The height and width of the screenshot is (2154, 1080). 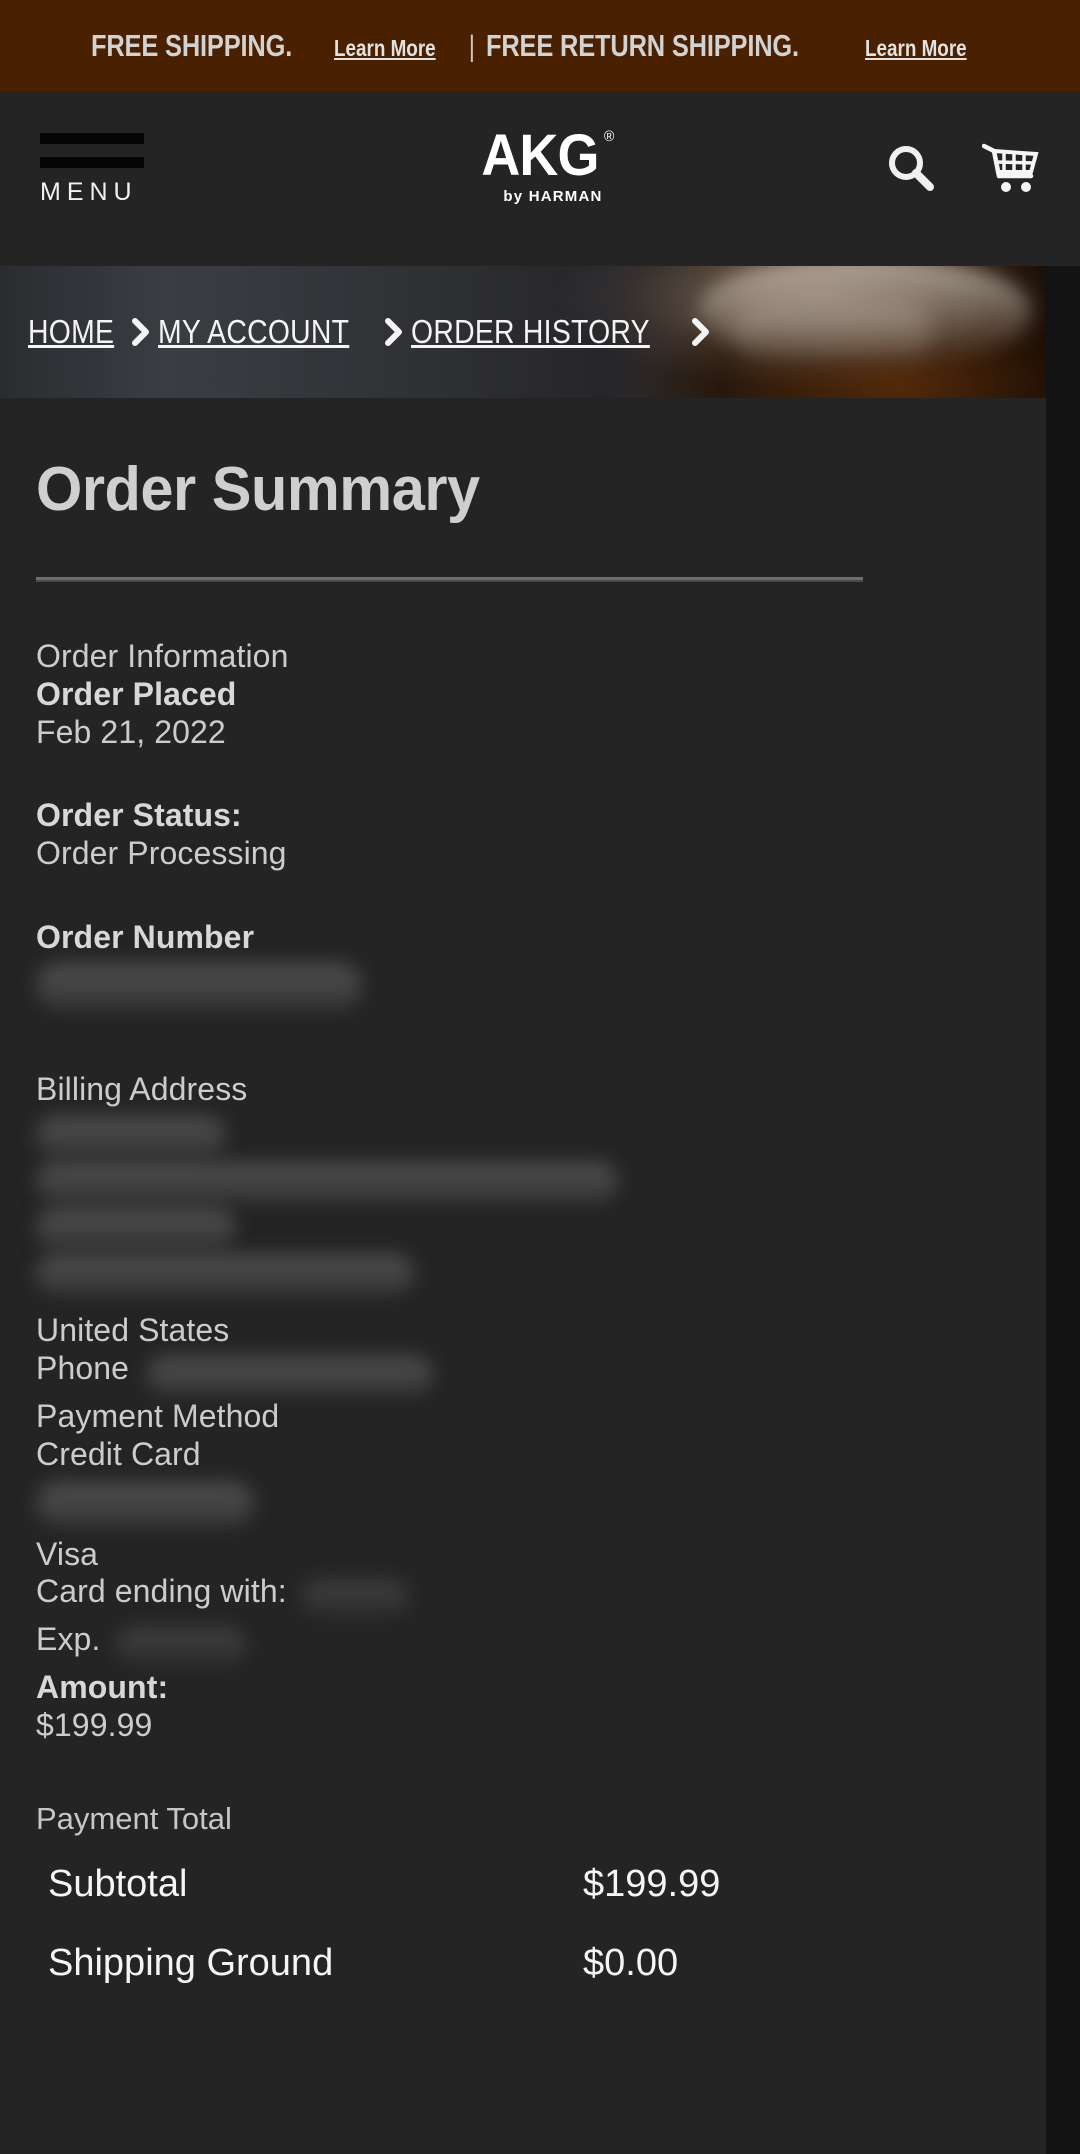 I want to click on search-icon, so click(x=911, y=168).